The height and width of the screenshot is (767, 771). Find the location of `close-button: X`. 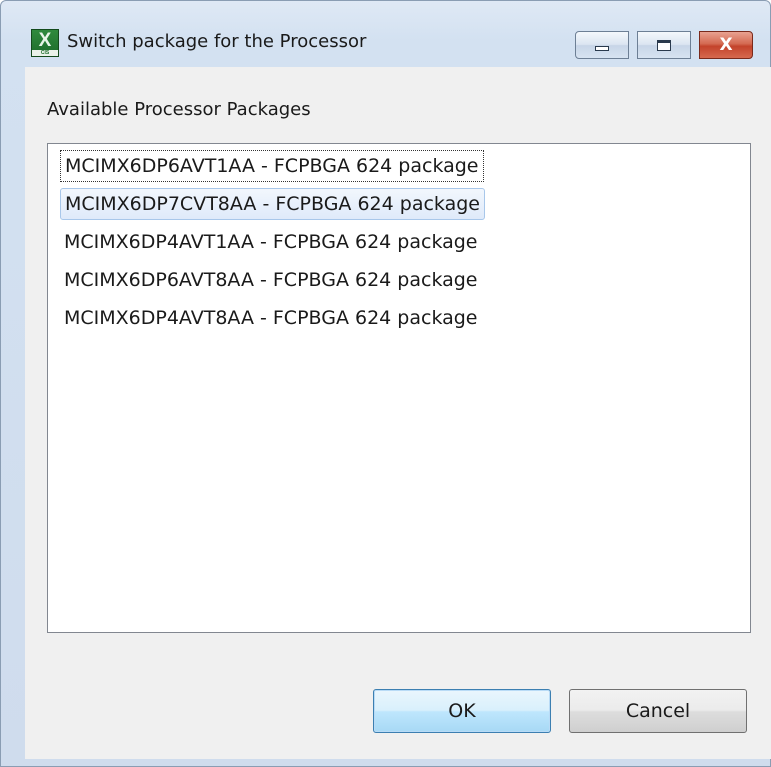

close-button: X is located at coordinates (726, 45).